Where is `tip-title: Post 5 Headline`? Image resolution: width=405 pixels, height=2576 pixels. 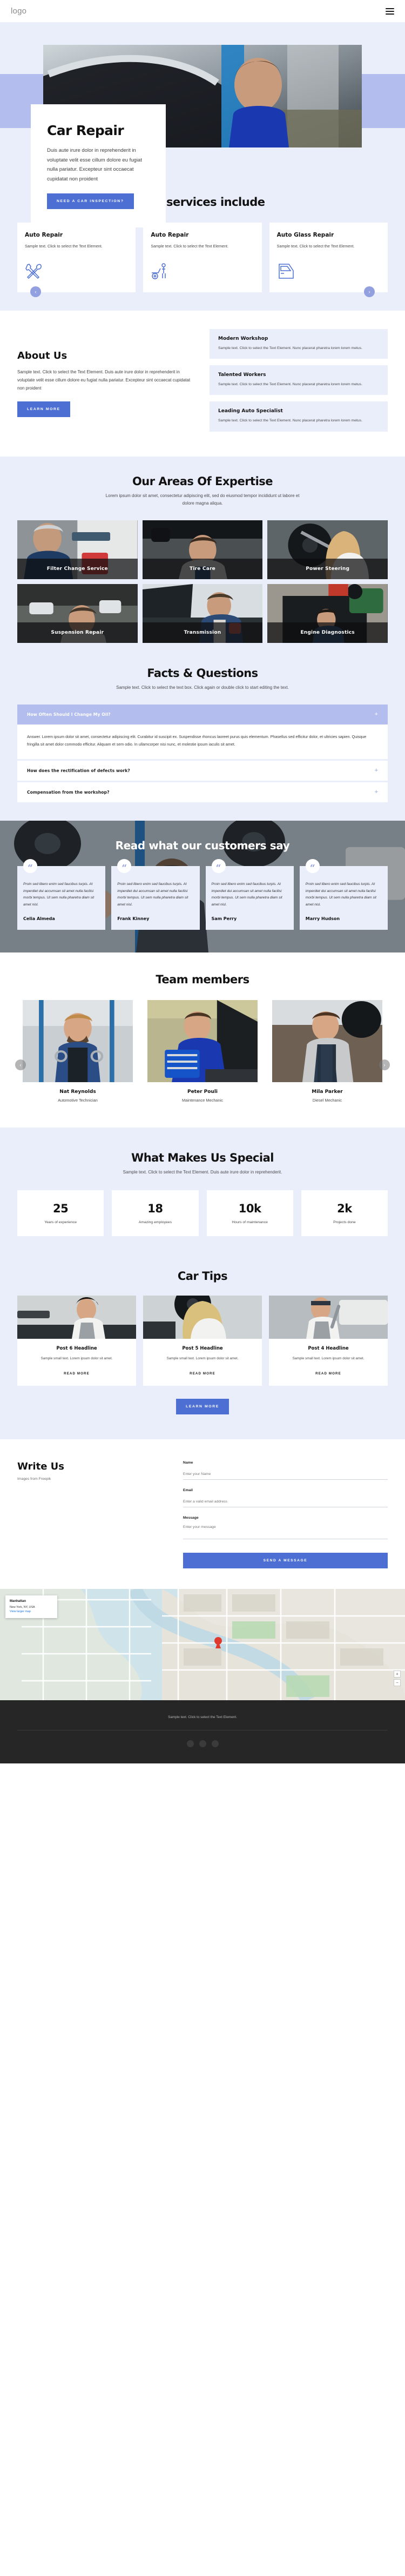
tip-title: Post 5 Headline is located at coordinates (202, 1349).